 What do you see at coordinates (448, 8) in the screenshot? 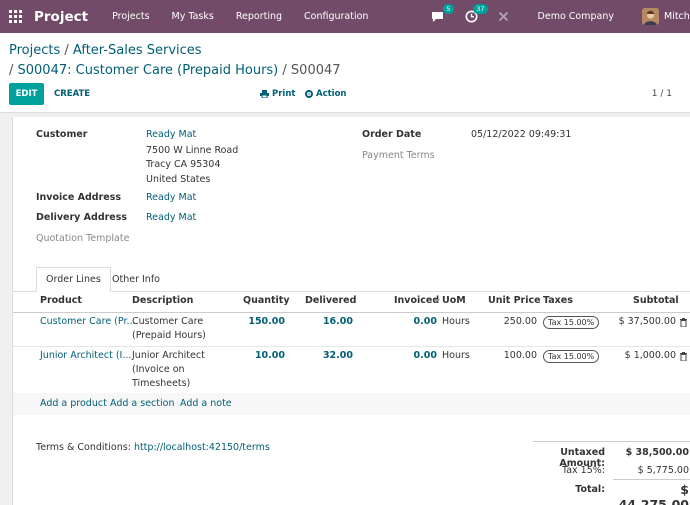
I see `chat-count-badge: 5` at bounding box center [448, 8].